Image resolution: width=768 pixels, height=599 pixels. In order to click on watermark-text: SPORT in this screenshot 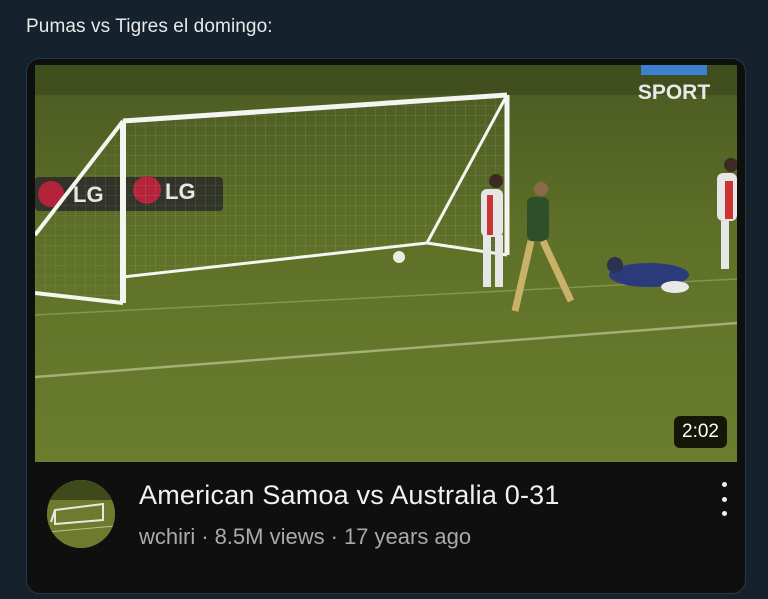, I will do `click(674, 92)`.